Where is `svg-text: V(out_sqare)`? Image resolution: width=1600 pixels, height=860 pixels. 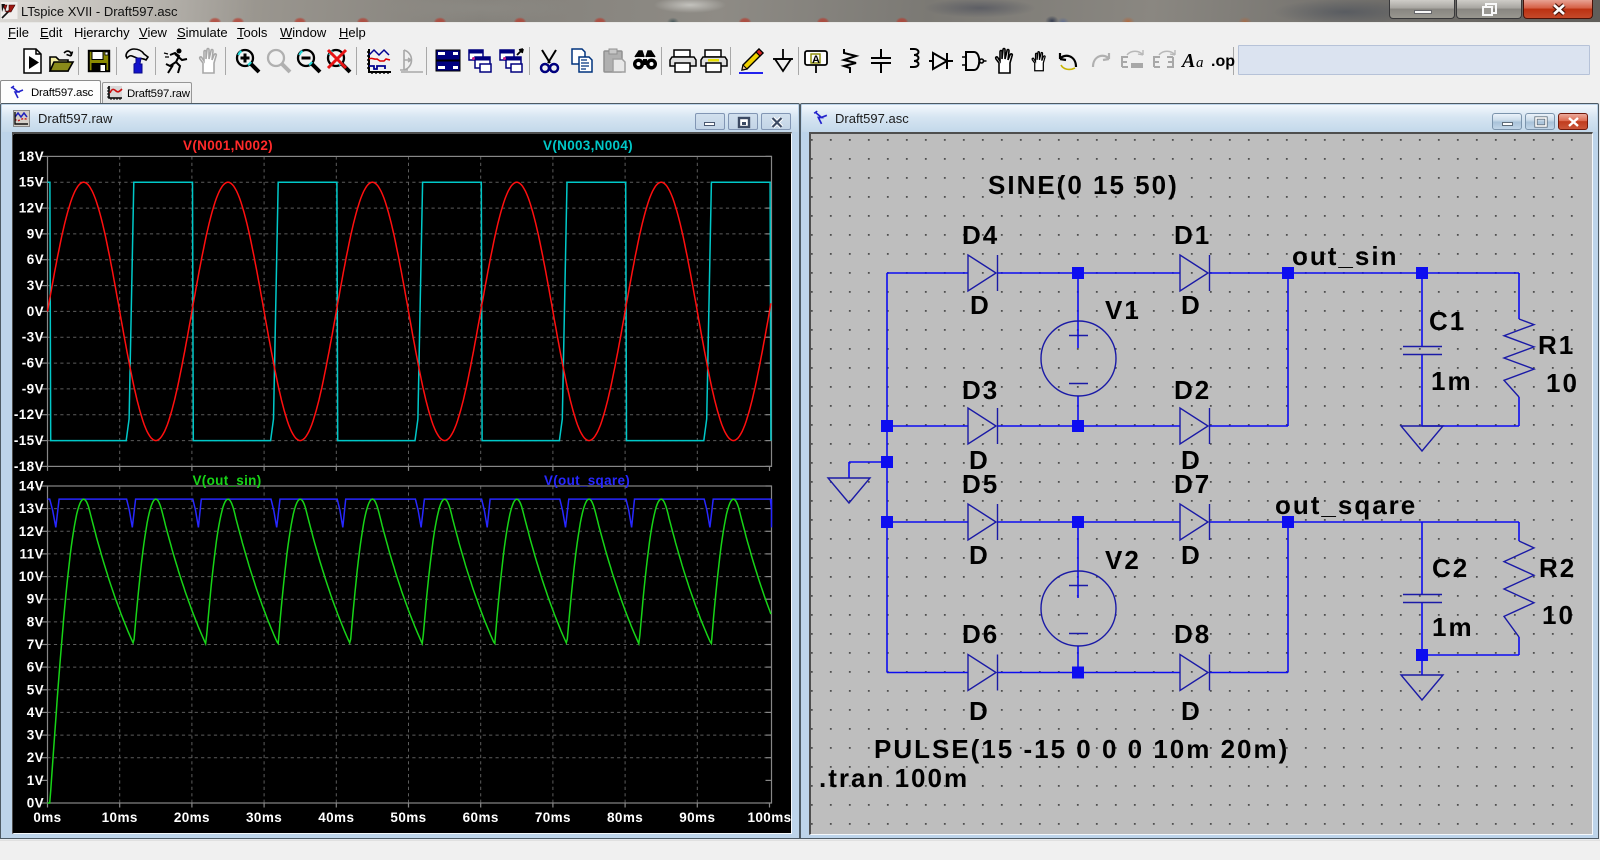
svg-text: V(out_sqare) is located at coordinates (587, 480).